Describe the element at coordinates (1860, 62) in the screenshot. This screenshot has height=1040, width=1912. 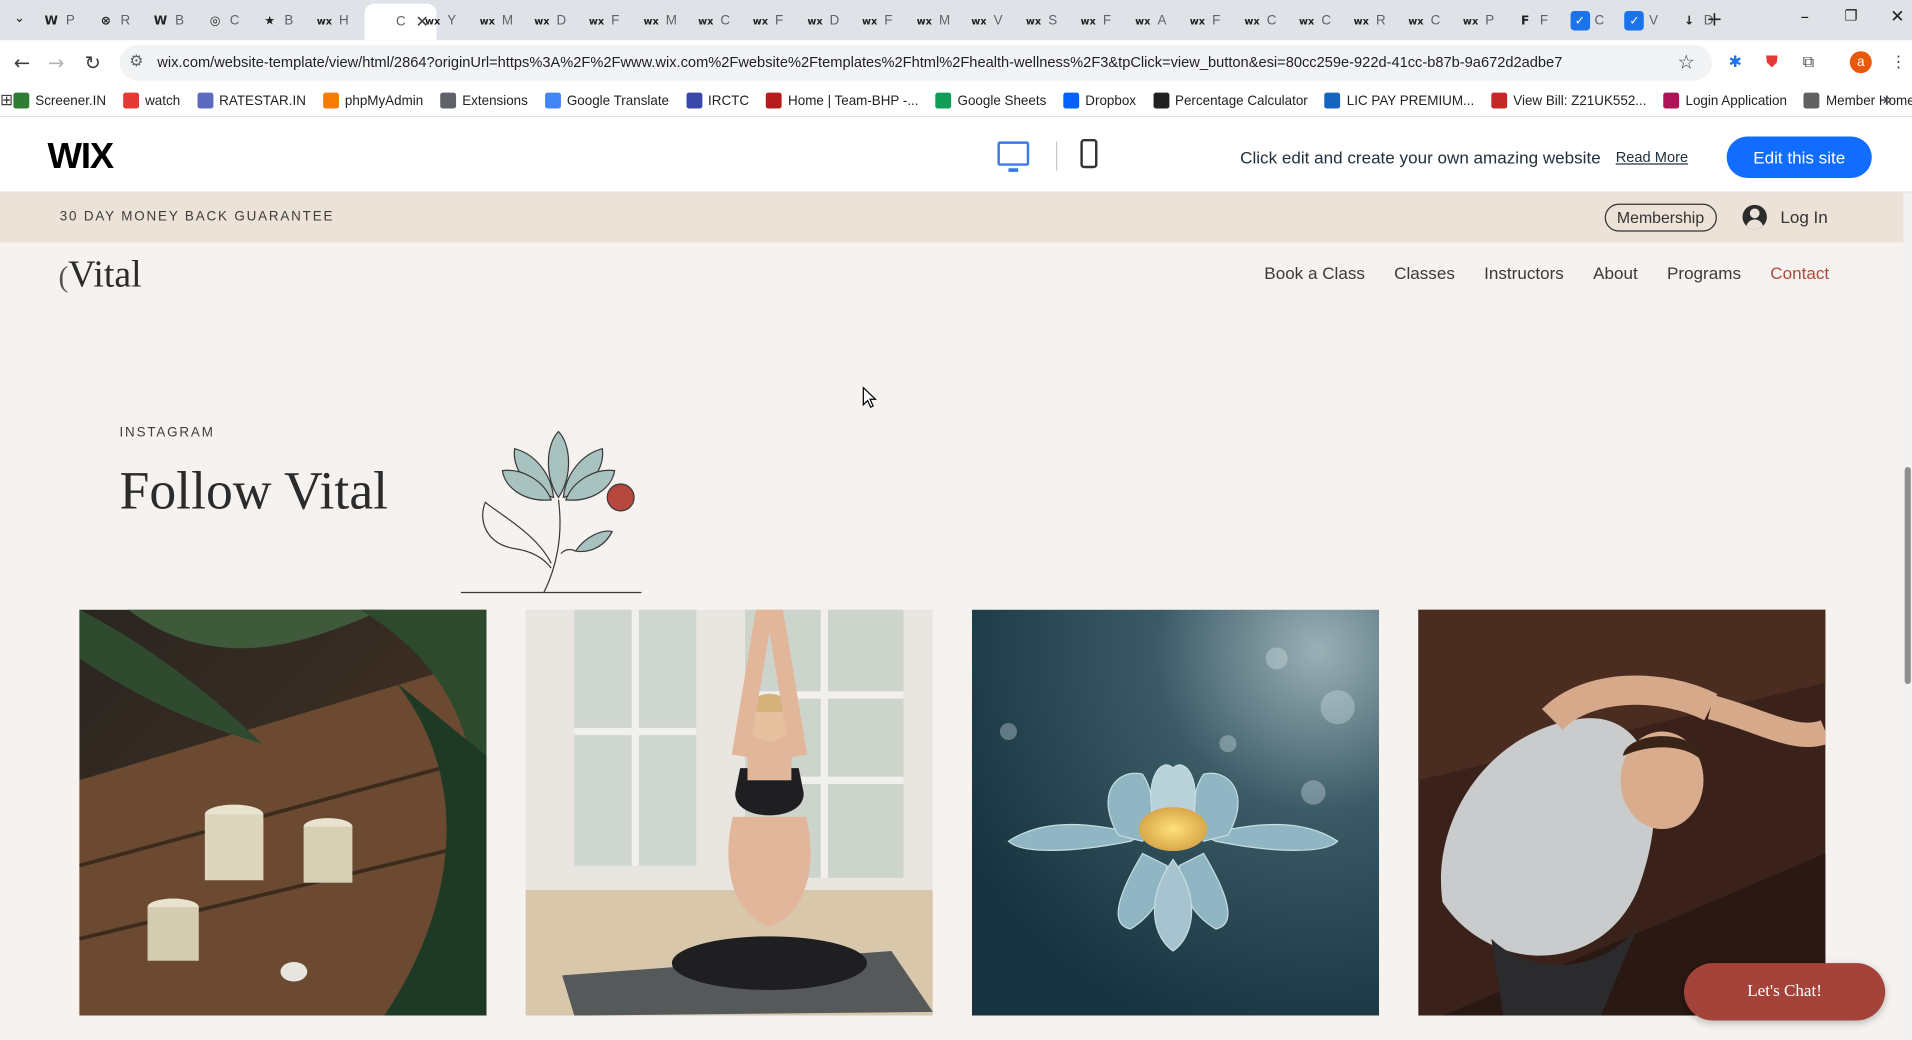
I see `profile-avatar: a` at that location.